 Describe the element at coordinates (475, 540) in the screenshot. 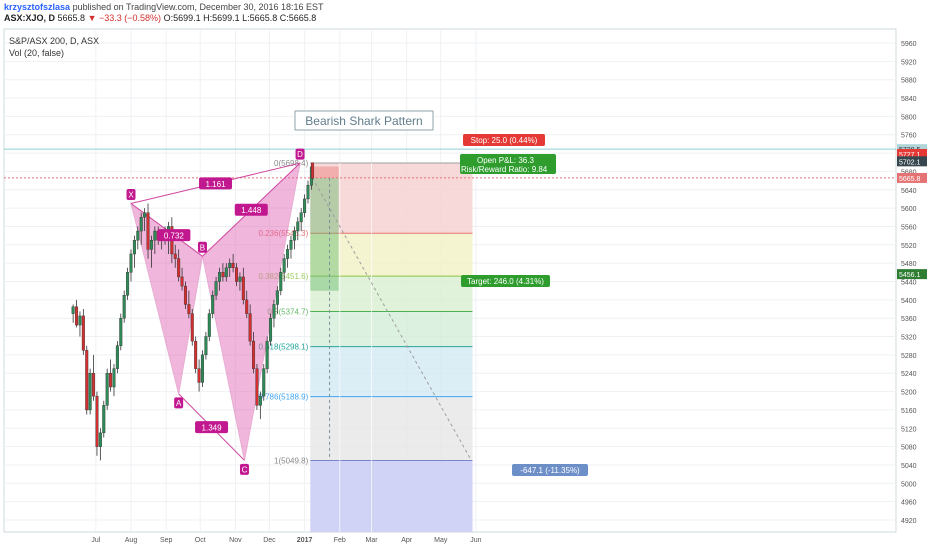

I see `x-tick-label: Jun` at that location.